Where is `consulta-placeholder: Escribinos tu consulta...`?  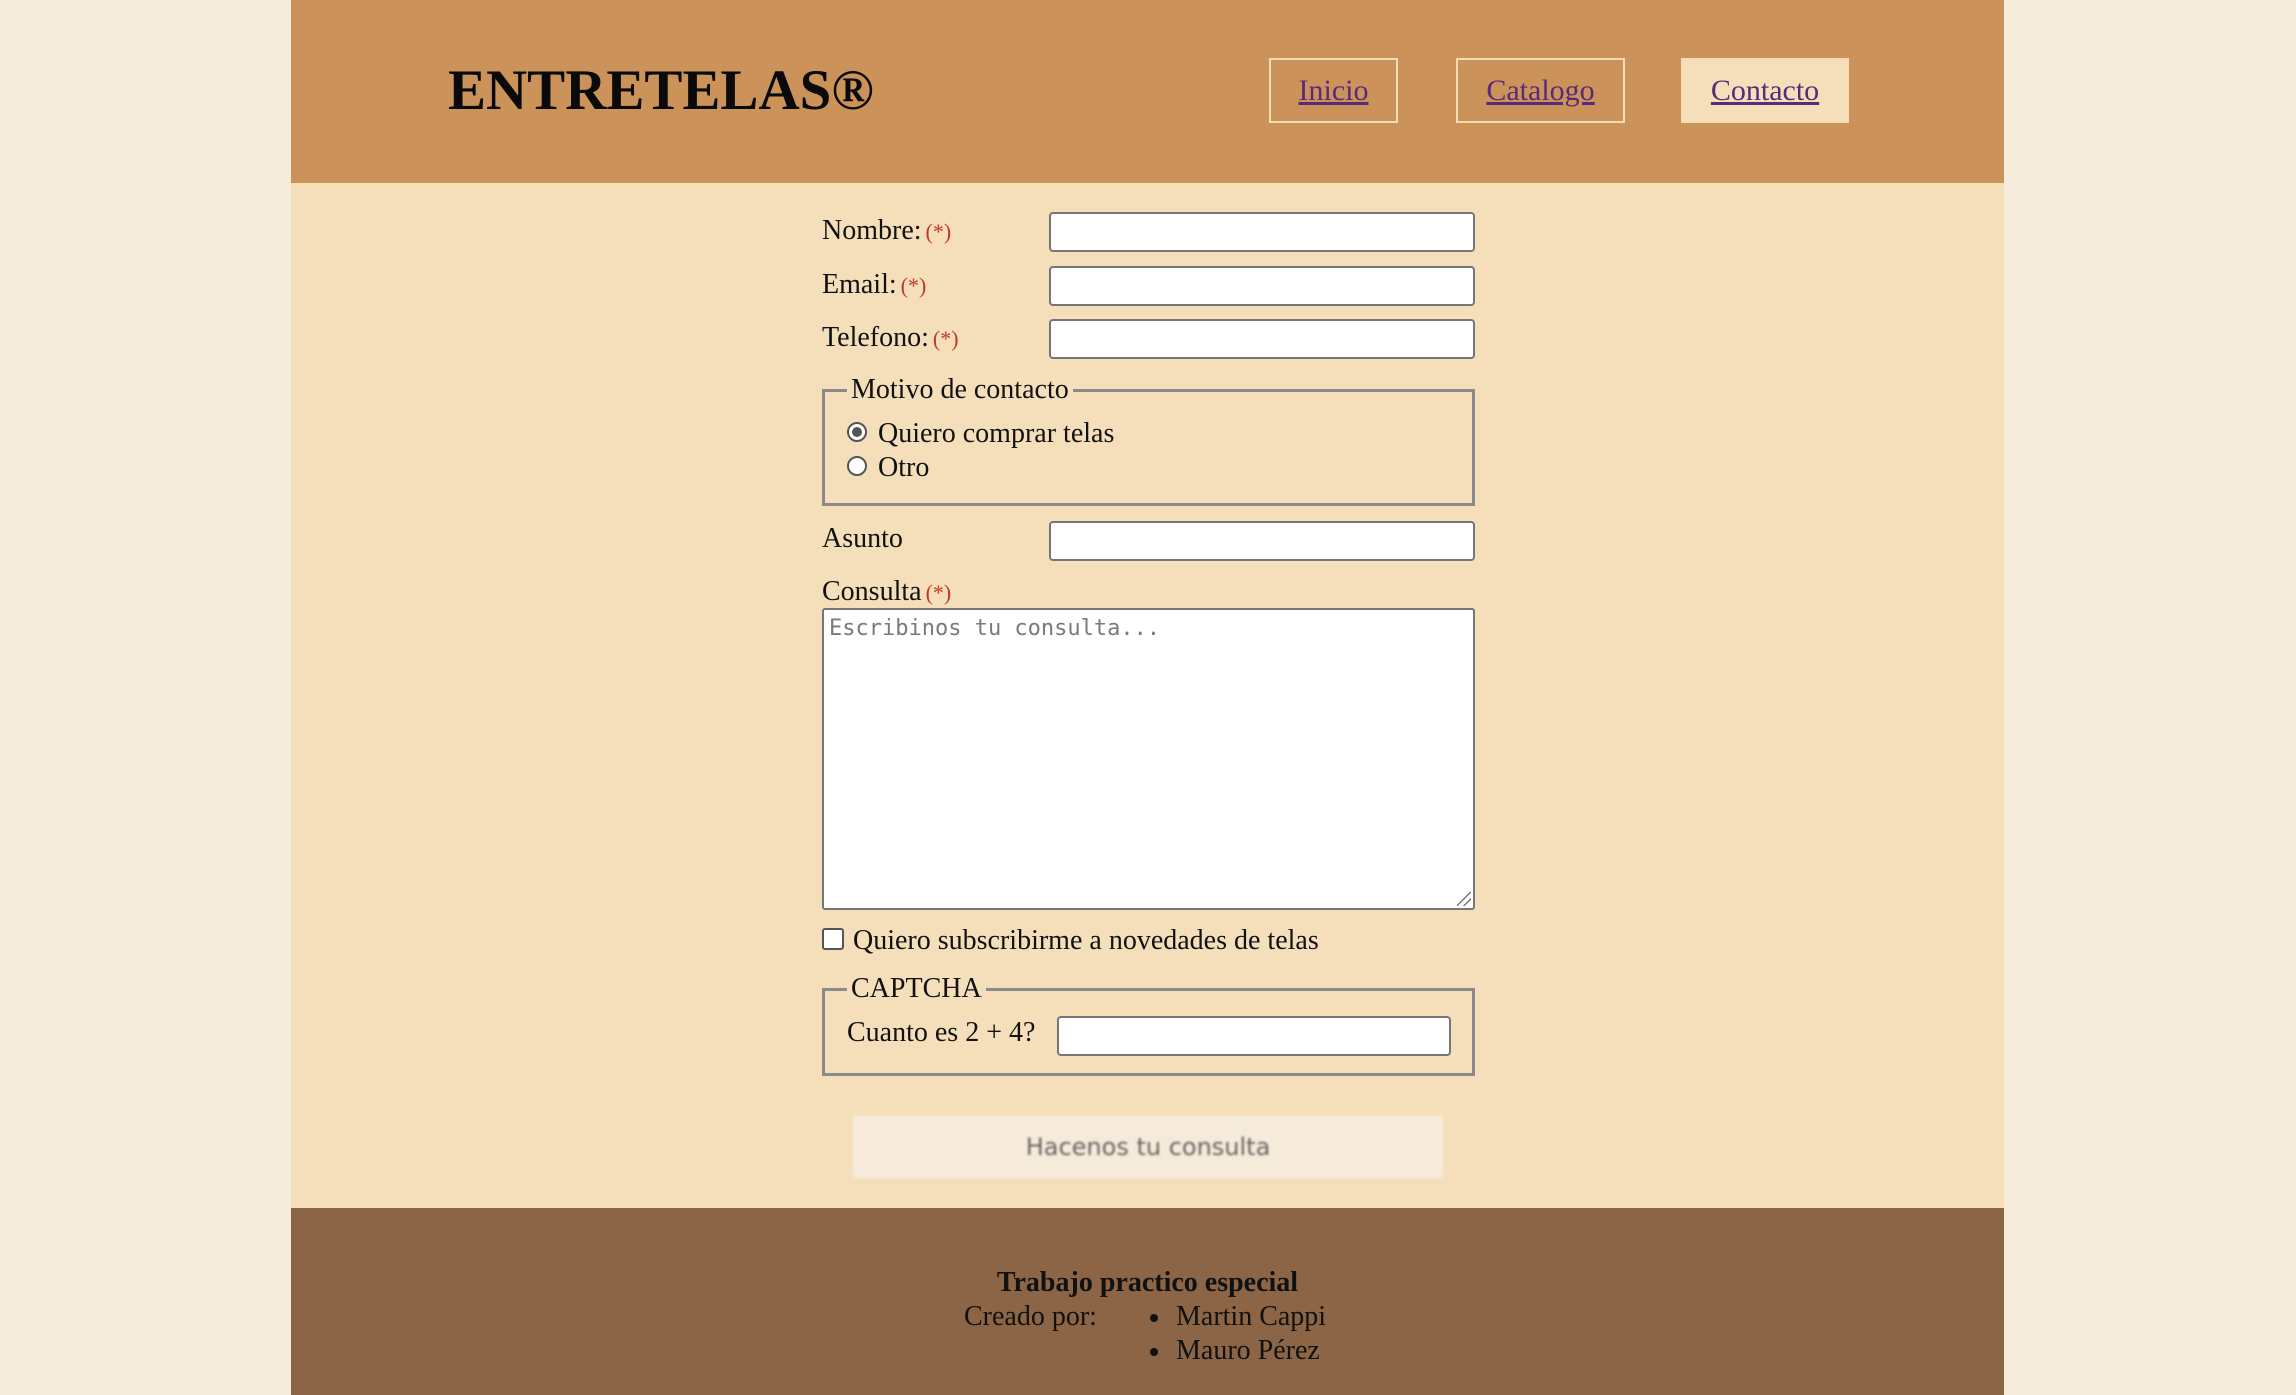
consulta-placeholder: Escribinos tu consulta... is located at coordinates (995, 628).